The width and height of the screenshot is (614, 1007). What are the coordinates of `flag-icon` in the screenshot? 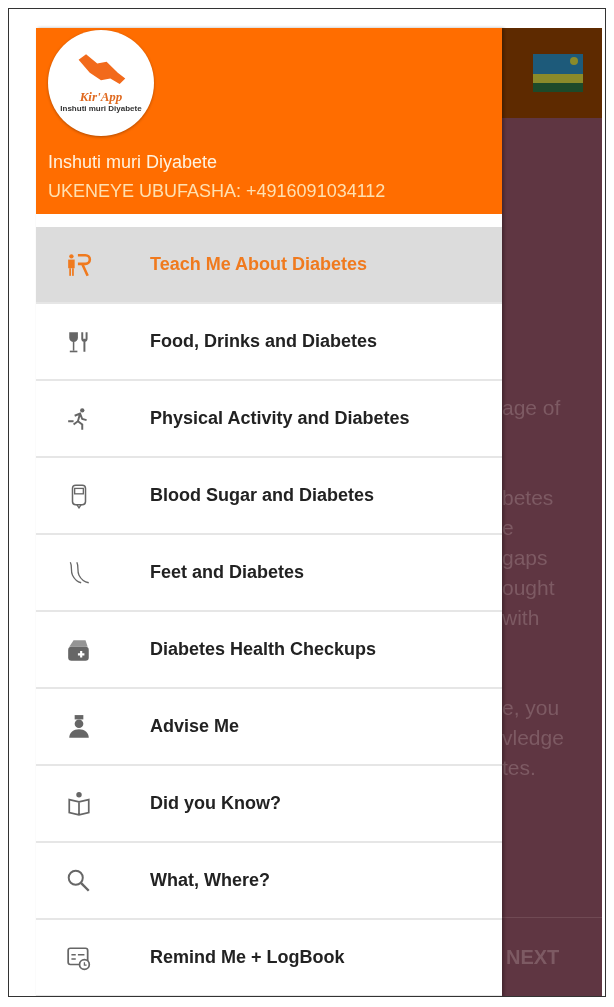 It's located at (558, 73).